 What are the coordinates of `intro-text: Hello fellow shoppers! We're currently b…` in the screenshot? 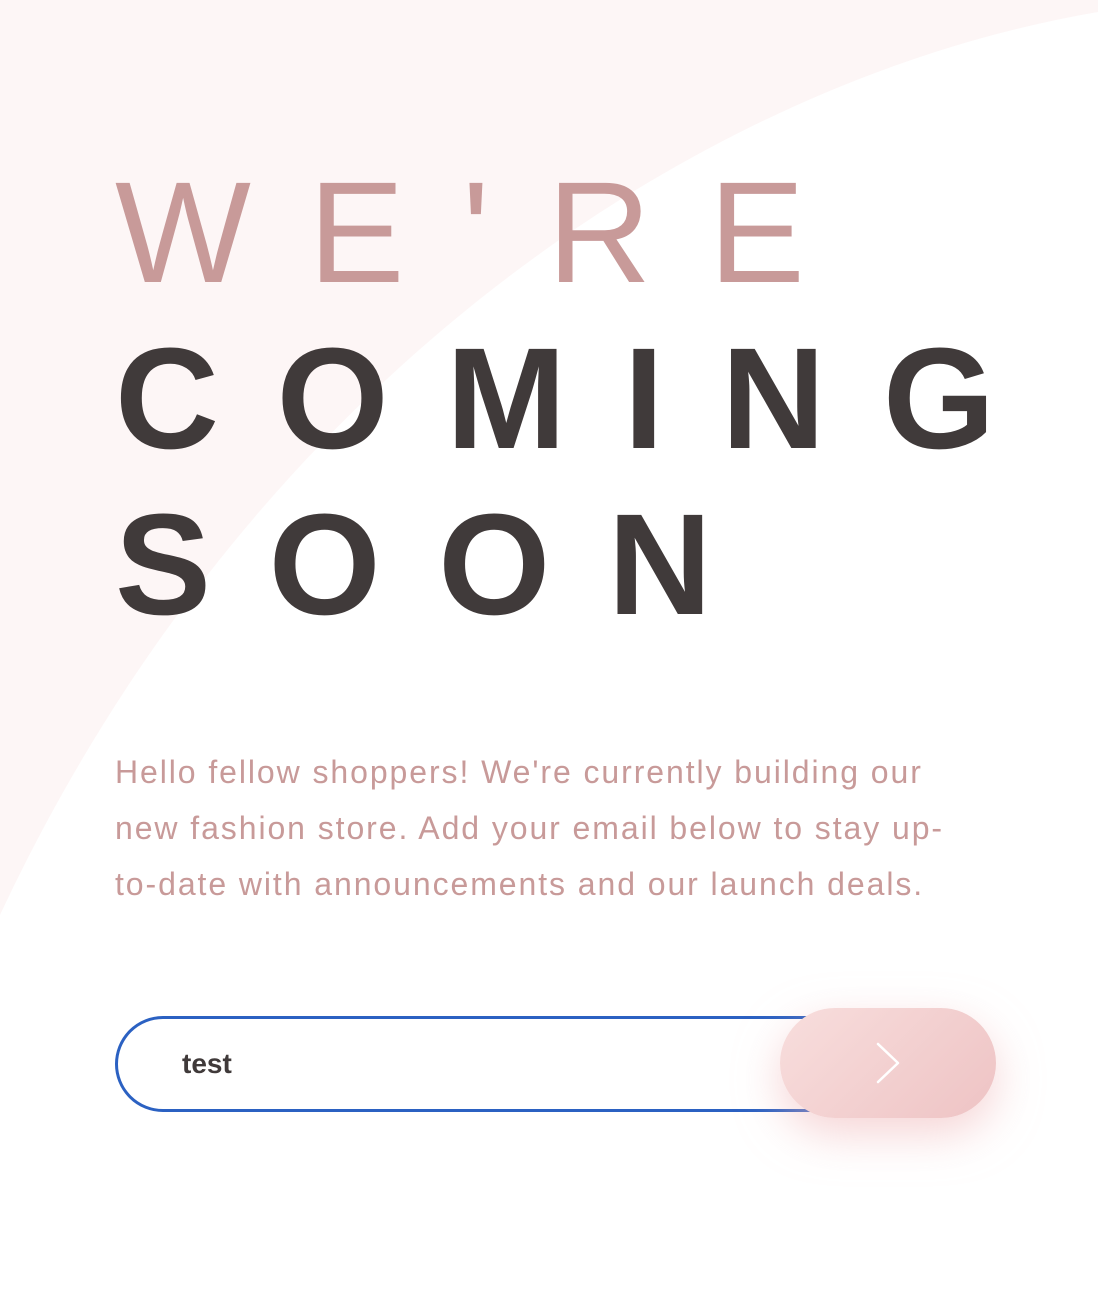 It's located at (529, 828).